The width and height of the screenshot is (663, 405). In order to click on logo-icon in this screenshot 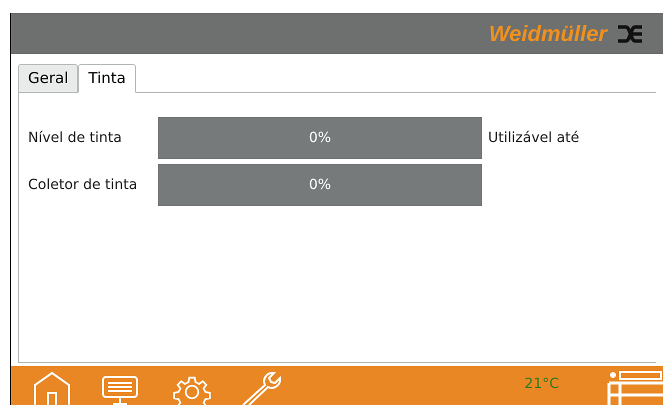, I will do `click(630, 34)`.